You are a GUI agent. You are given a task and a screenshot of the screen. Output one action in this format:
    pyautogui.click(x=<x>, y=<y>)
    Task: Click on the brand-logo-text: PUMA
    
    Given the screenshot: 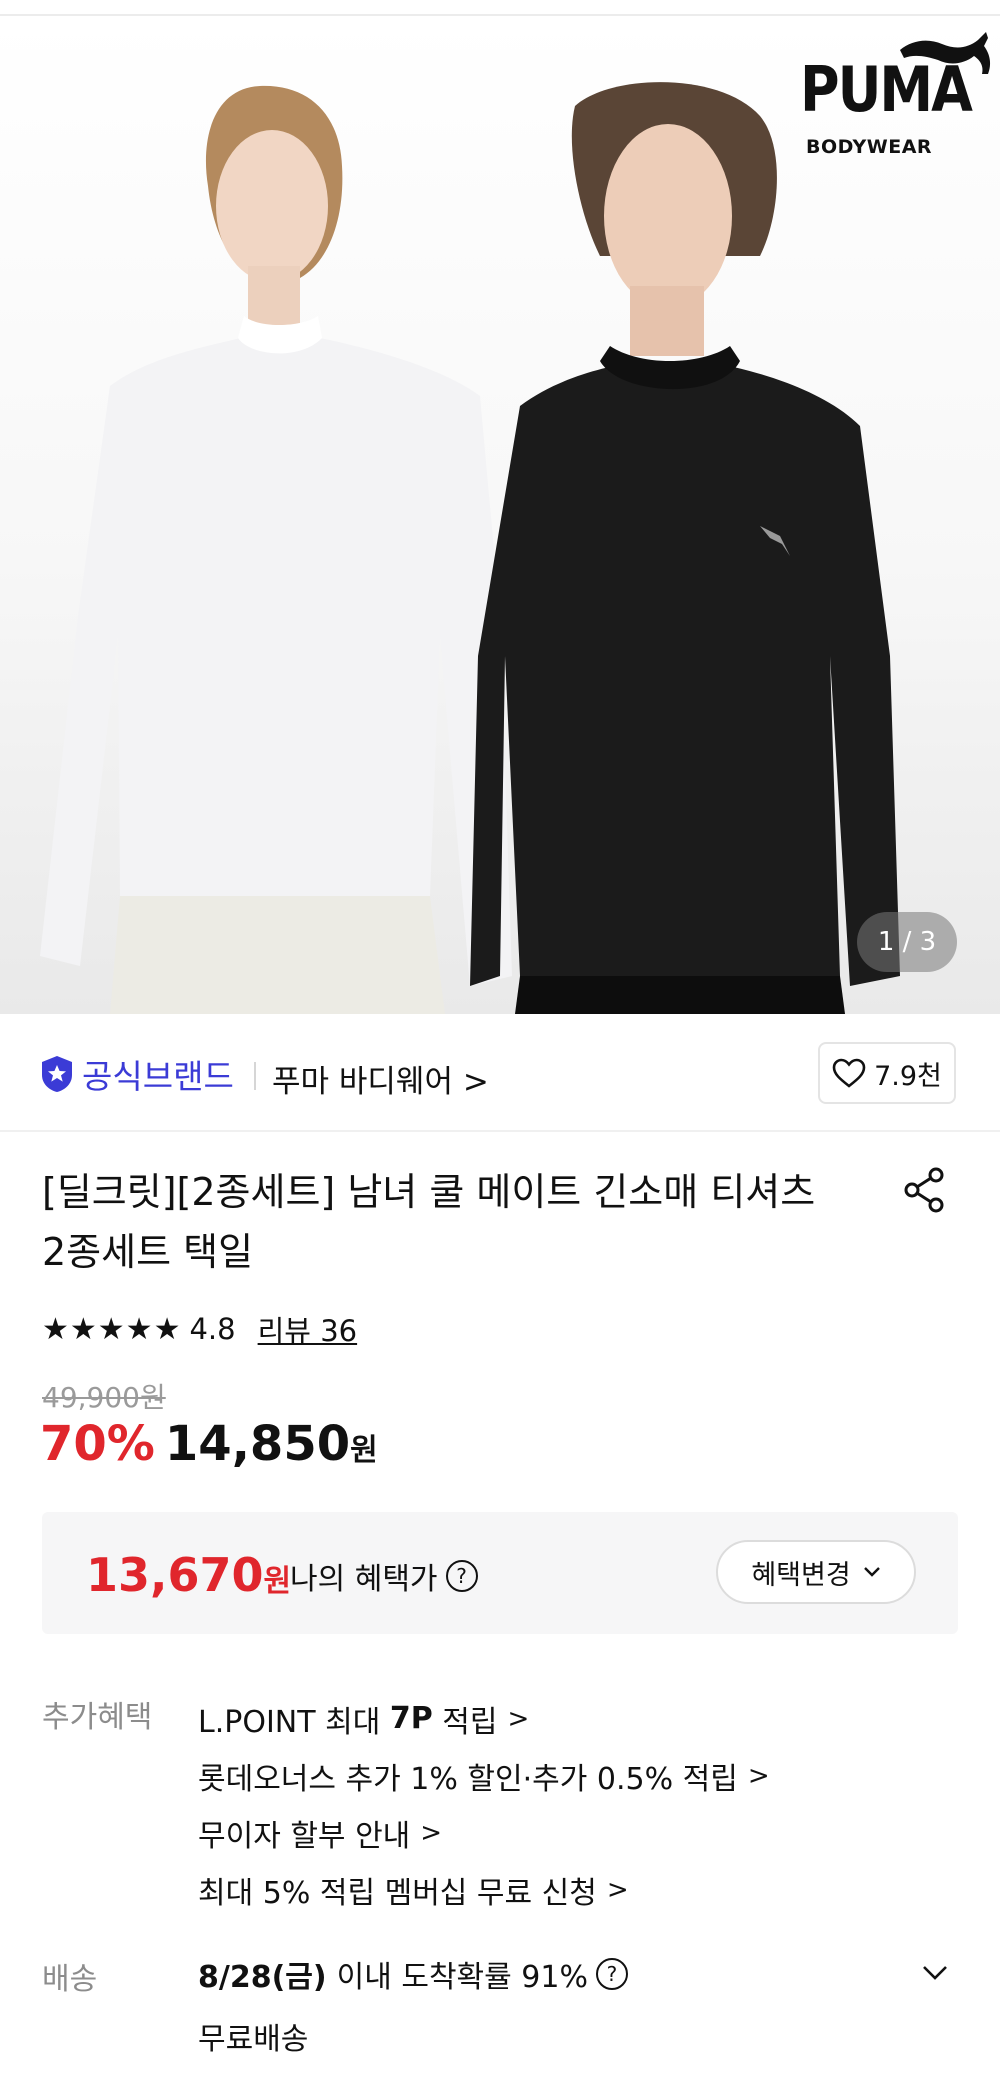 What is the action you would take?
    pyautogui.click(x=886, y=89)
    